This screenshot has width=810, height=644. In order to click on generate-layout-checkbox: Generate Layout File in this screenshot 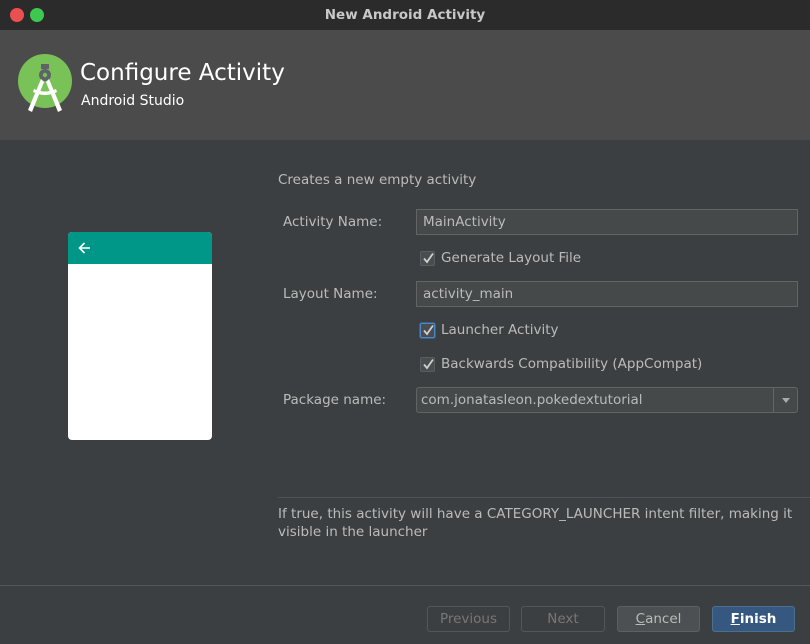, I will do `click(500, 258)`.